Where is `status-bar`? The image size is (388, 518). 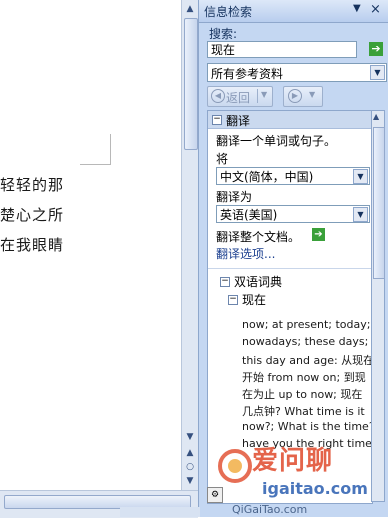 status-bar is located at coordinates (160, 512).